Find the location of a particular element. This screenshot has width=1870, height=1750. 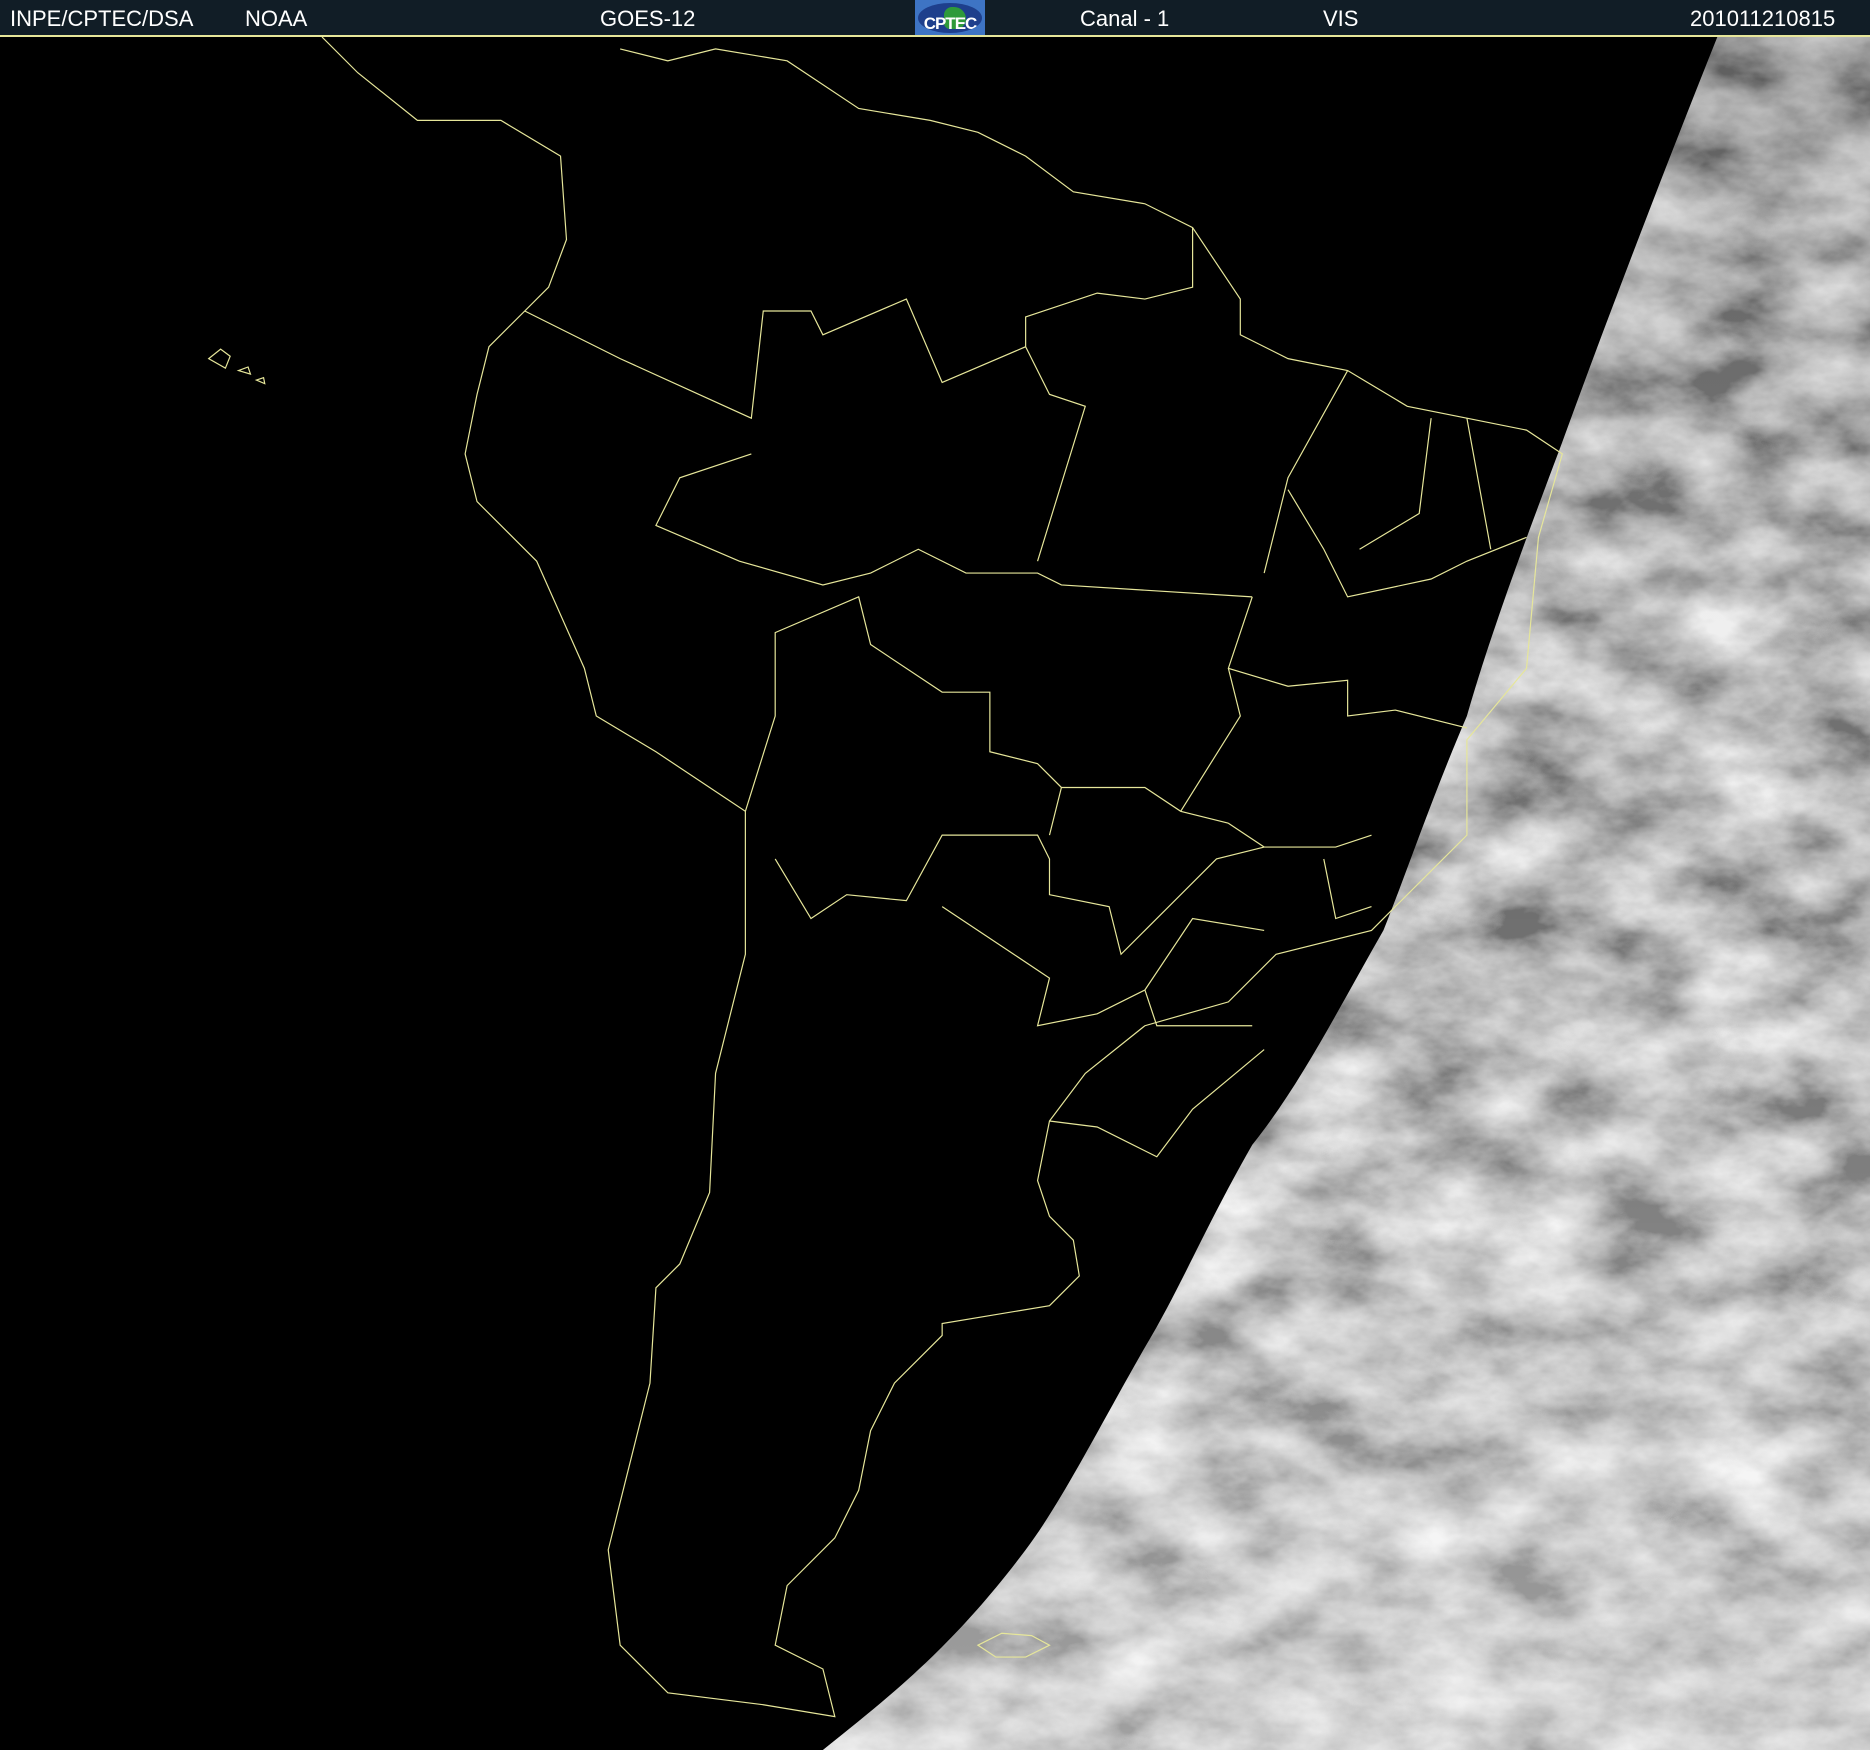

channel-label: Canal - 1 is located at coordinates (1125, 18).